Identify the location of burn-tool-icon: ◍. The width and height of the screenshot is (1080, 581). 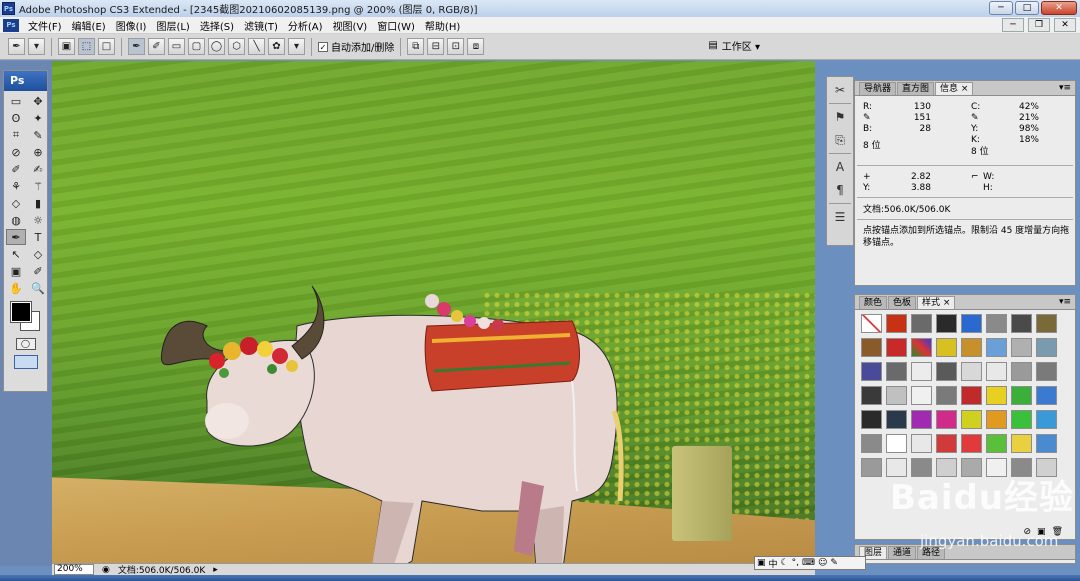
(16, 220).